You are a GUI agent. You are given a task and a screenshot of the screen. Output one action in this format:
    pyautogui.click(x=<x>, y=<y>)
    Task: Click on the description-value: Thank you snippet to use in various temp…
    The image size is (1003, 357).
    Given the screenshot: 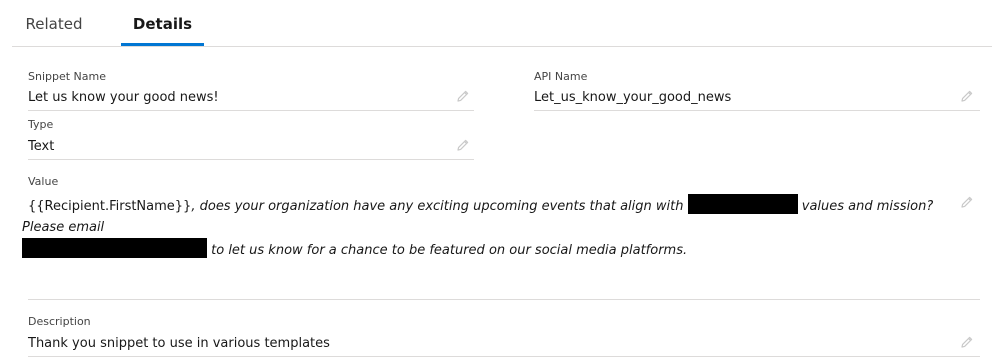 What is the action you would take?
    pyautogui.click(x=179, y=343)
    